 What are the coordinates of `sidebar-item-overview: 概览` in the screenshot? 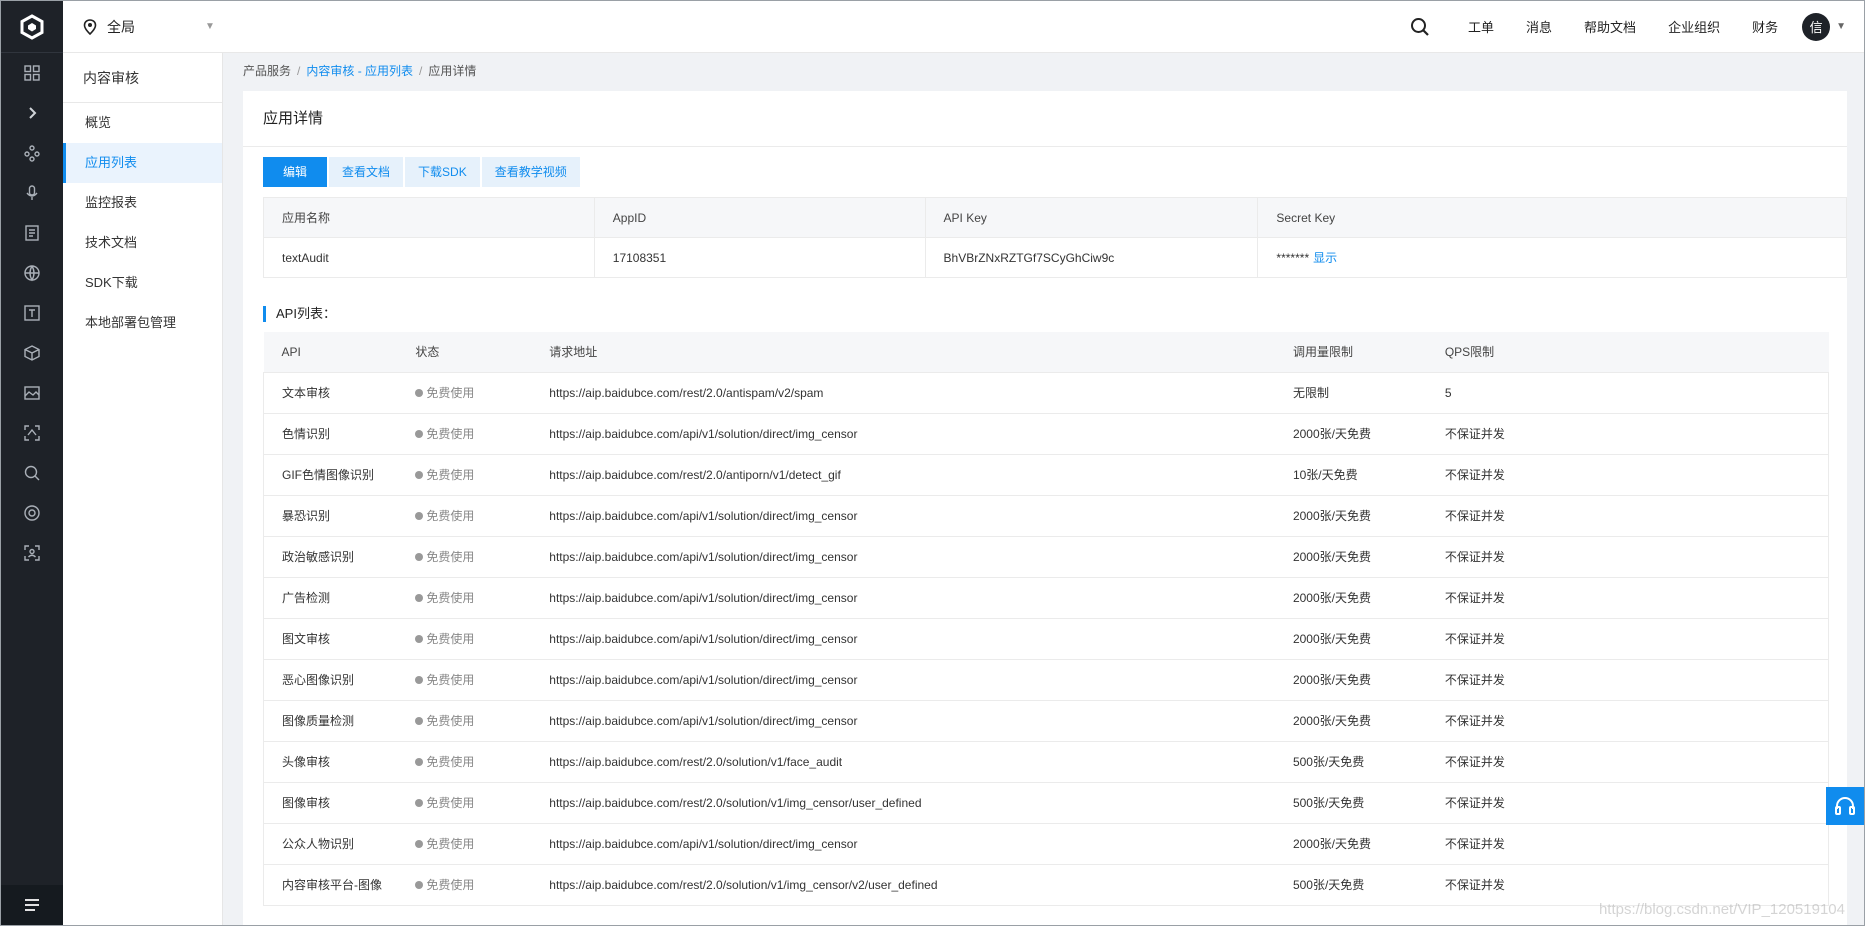 It's located at (142, 123).